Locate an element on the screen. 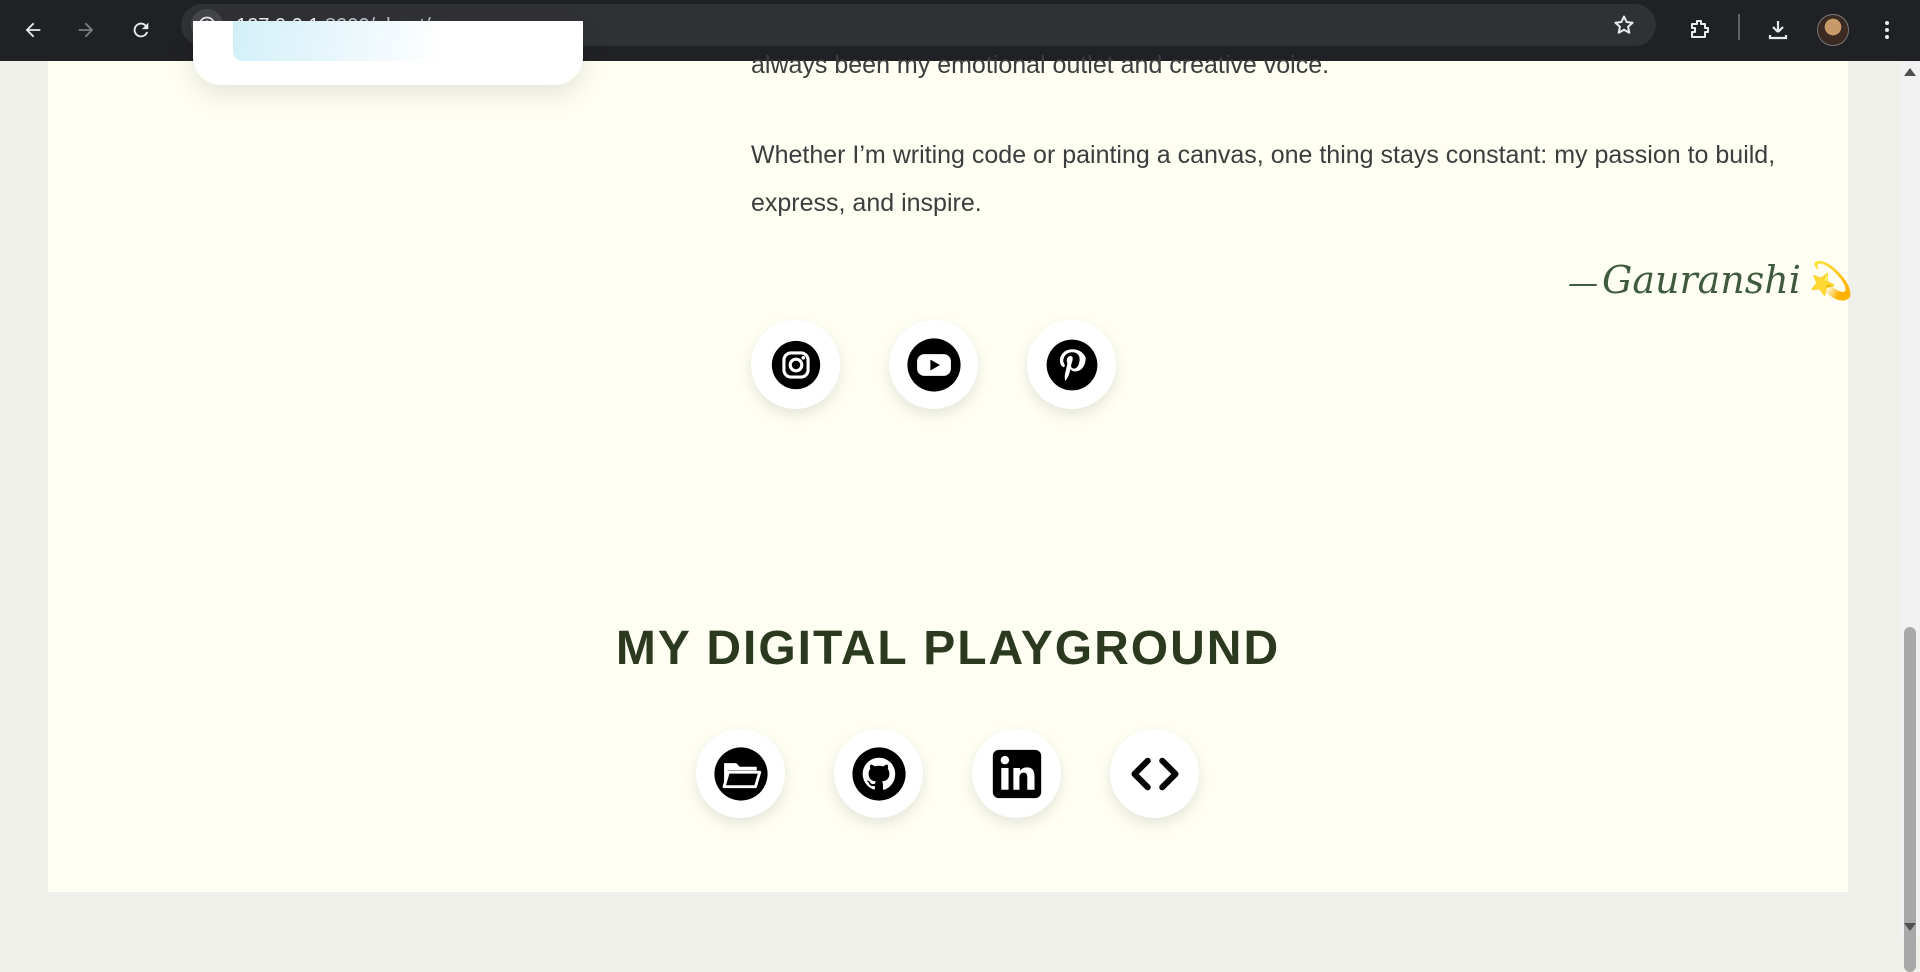 This screenshot has height=972, width=1920. vertical-scrollbar is located at coordinates (1910, 516).